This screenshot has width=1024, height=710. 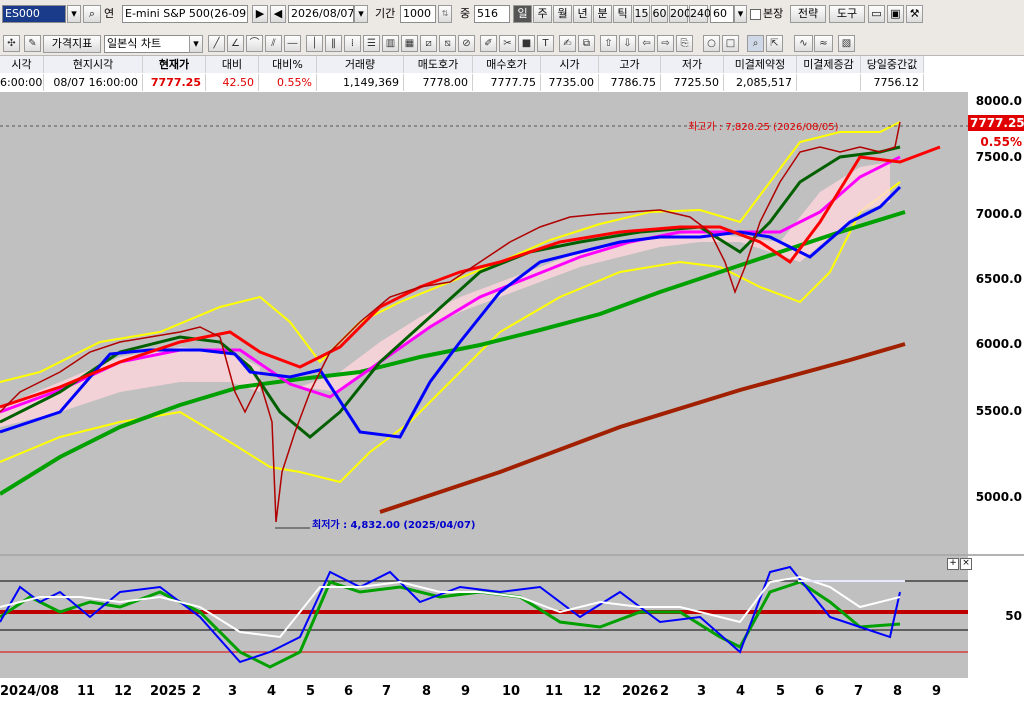 I want to click on arrow-left-icon: ⇦, so click(x=646, y=43).